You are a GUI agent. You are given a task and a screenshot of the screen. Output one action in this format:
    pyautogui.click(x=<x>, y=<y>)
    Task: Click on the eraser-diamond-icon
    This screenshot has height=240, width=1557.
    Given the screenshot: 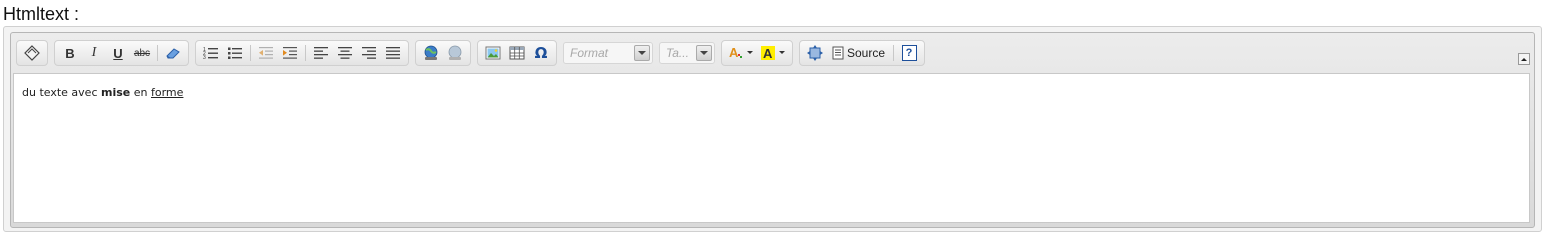 What is the action you would take?
    pyautogui.click(x=32, y=53)
    